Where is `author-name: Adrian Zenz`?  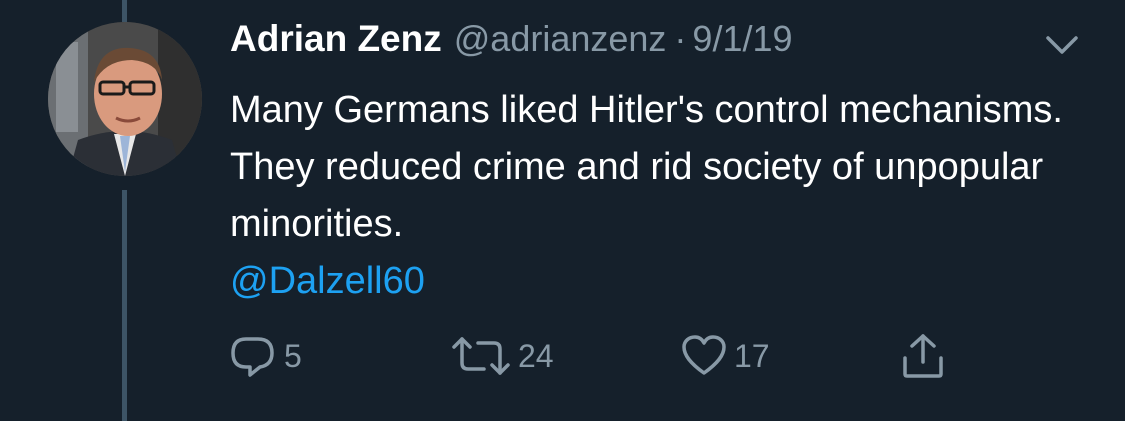
author-name: Adrian Zenz is located at coordinates (336, 39).